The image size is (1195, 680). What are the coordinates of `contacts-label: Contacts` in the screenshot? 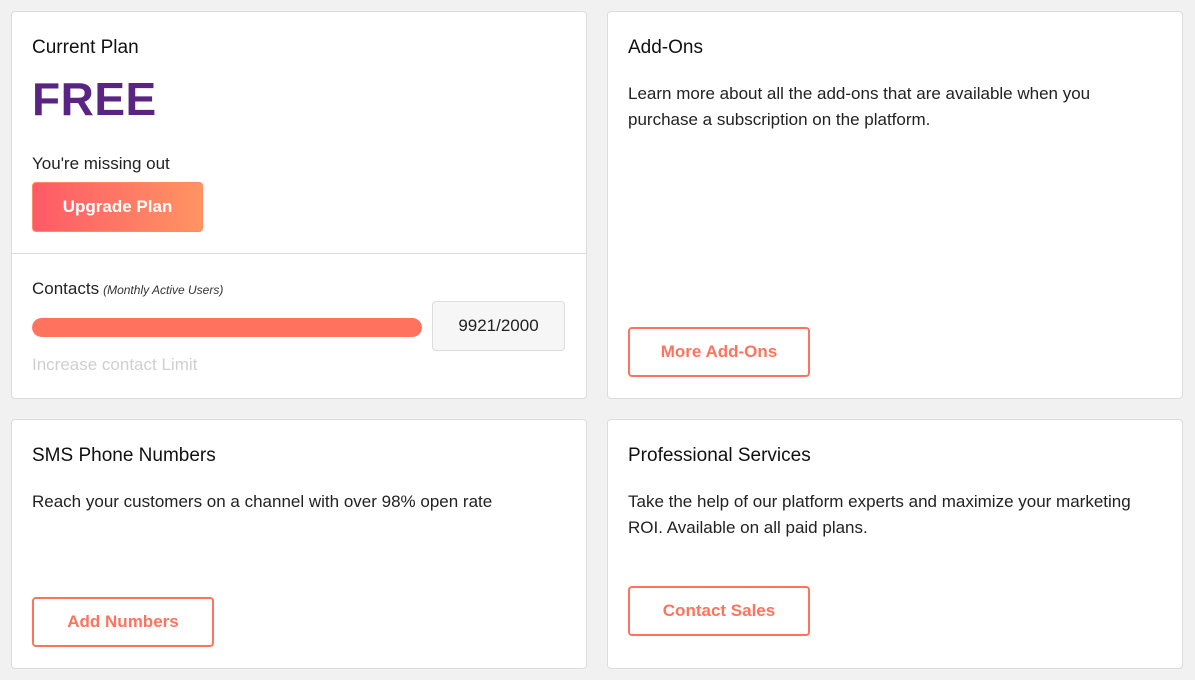 It's located at (66, 288).